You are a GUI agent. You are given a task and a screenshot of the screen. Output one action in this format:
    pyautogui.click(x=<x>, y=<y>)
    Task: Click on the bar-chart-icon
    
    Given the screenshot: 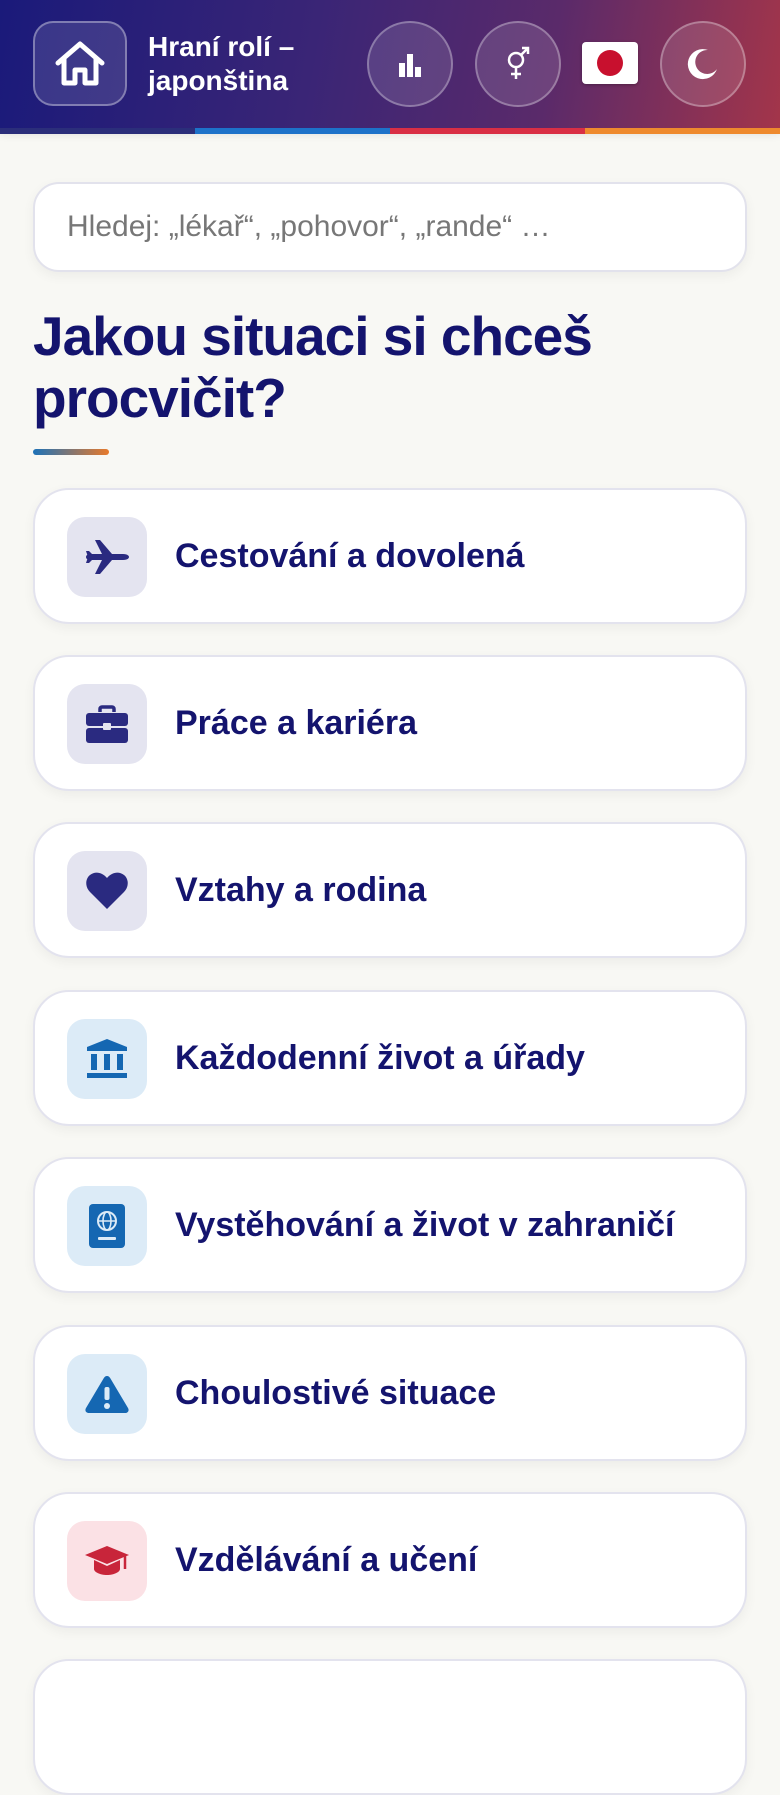 What is the action you would take?
    pyautogui.click(x=410, y=65)
    